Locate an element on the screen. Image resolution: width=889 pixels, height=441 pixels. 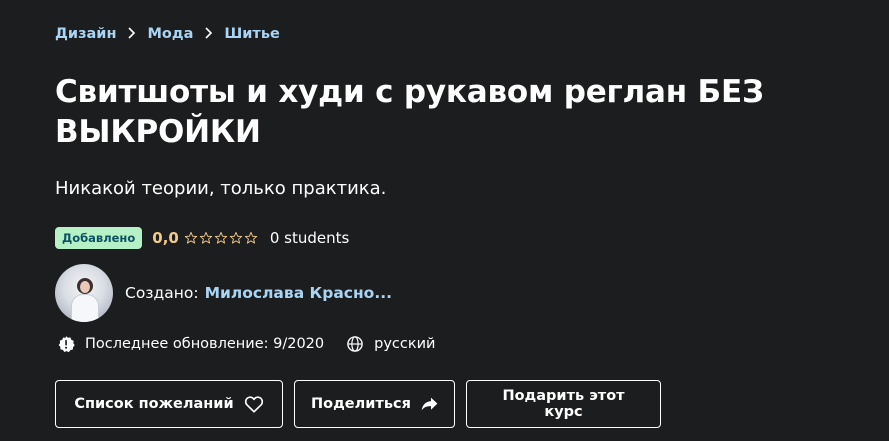
rating-stars is located at coordinates (221, 238).